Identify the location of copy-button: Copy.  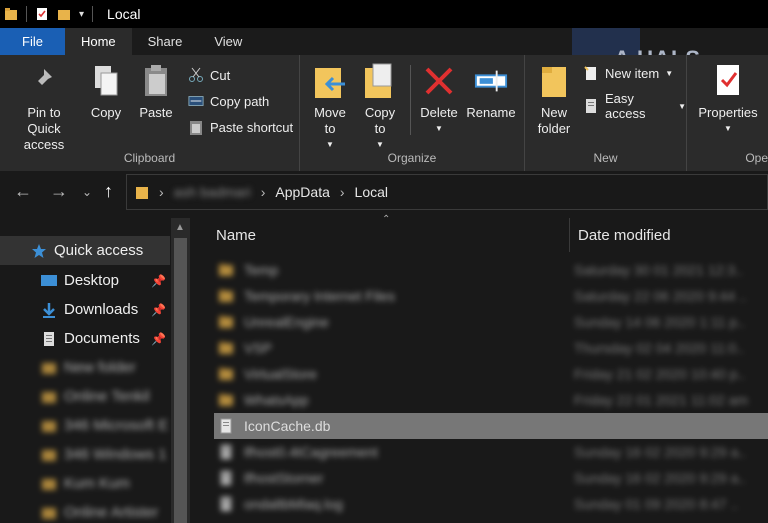
(106, 91).